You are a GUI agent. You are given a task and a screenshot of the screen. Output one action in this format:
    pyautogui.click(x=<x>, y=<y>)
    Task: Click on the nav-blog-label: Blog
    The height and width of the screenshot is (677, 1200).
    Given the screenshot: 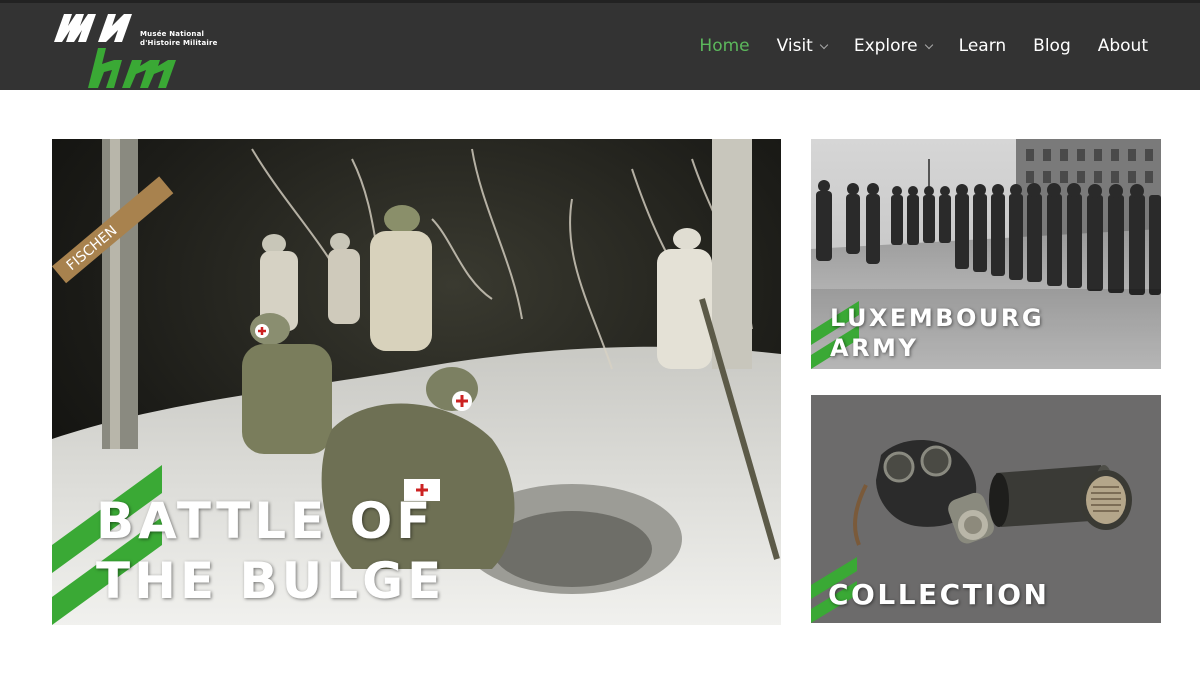 What is the action you would take?
    pyautogui.click(x=1052, y=46)
    